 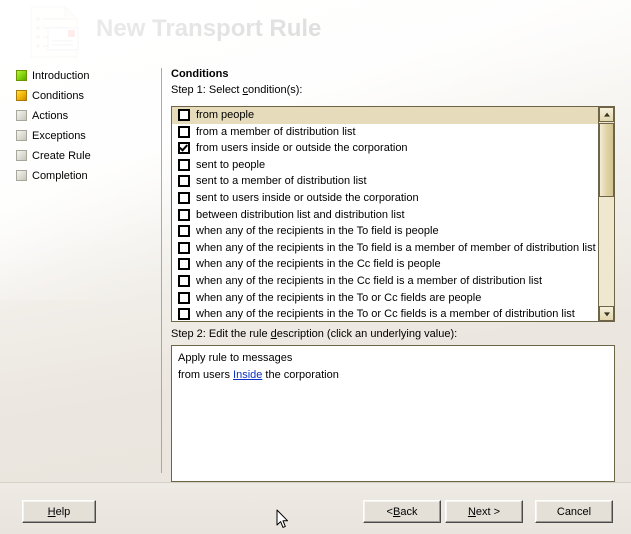 What do you see at coordinates (59, 136) in the screenshot?
I see `sidebar-item-label: Exceptions` at bounding box center [59, 136].